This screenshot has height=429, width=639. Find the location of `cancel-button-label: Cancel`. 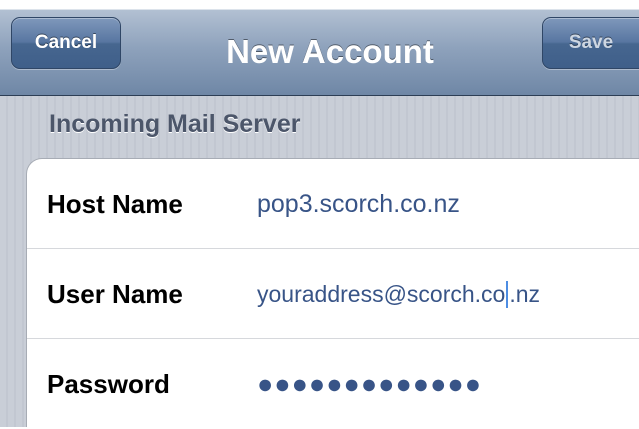

cancel-button-label: Cancel is located at coordinates (66, 42).